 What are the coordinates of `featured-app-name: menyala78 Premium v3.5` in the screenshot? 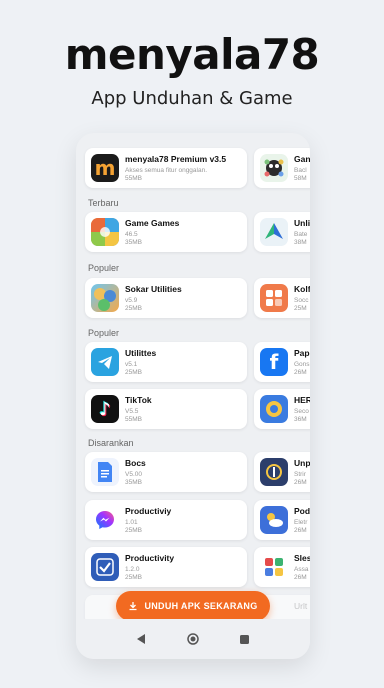 It's located at (176, 159).